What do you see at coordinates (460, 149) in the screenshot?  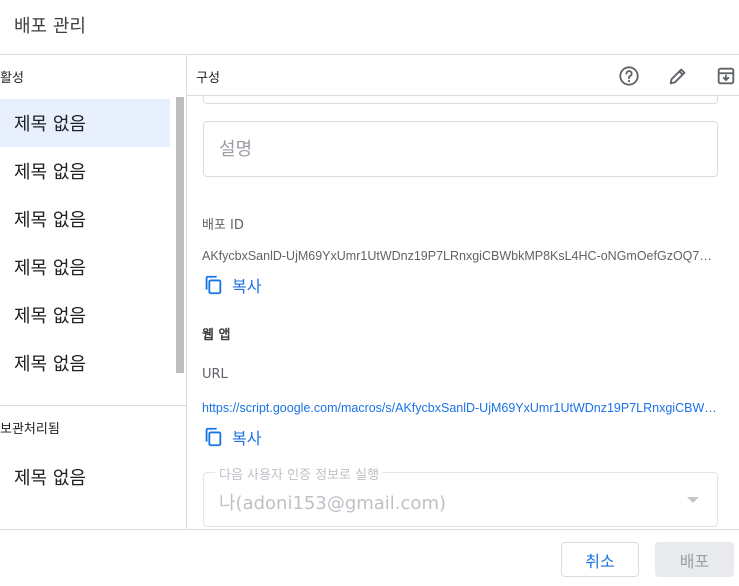 I see `description-field` at bounding box center [460, 149].